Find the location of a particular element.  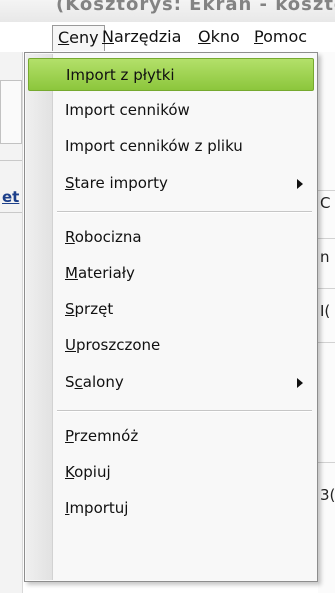

menu-item-label: Kopiuj is located at coordinates (88, 472).